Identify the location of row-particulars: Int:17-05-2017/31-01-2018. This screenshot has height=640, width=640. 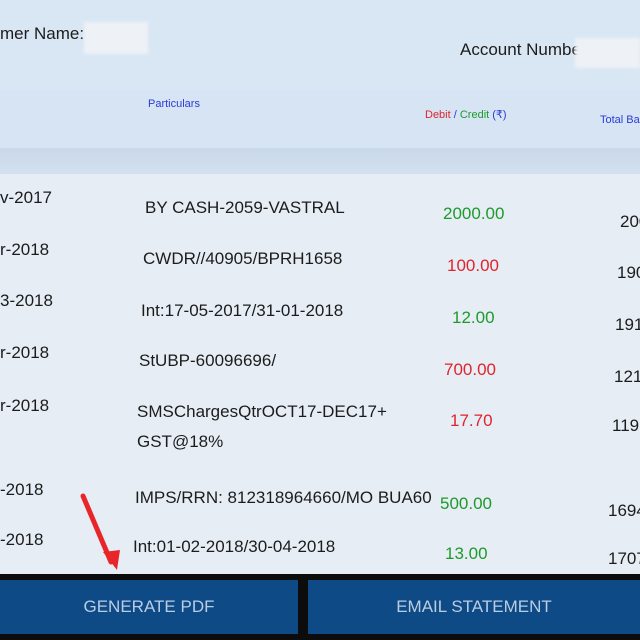
(242, 310).